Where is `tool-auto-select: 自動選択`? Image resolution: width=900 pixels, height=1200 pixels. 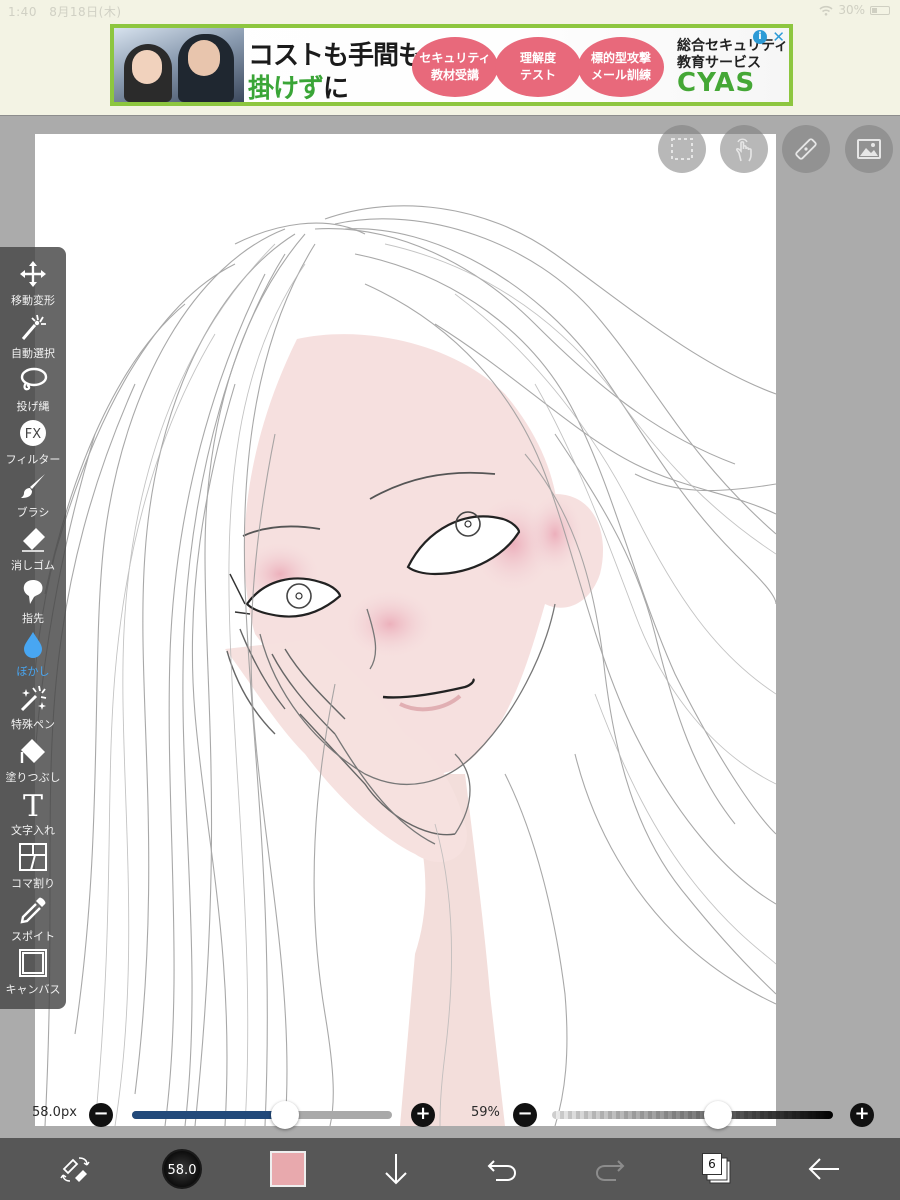
tool-auto-select: 自動選択 is located at coordinates (33, 334).